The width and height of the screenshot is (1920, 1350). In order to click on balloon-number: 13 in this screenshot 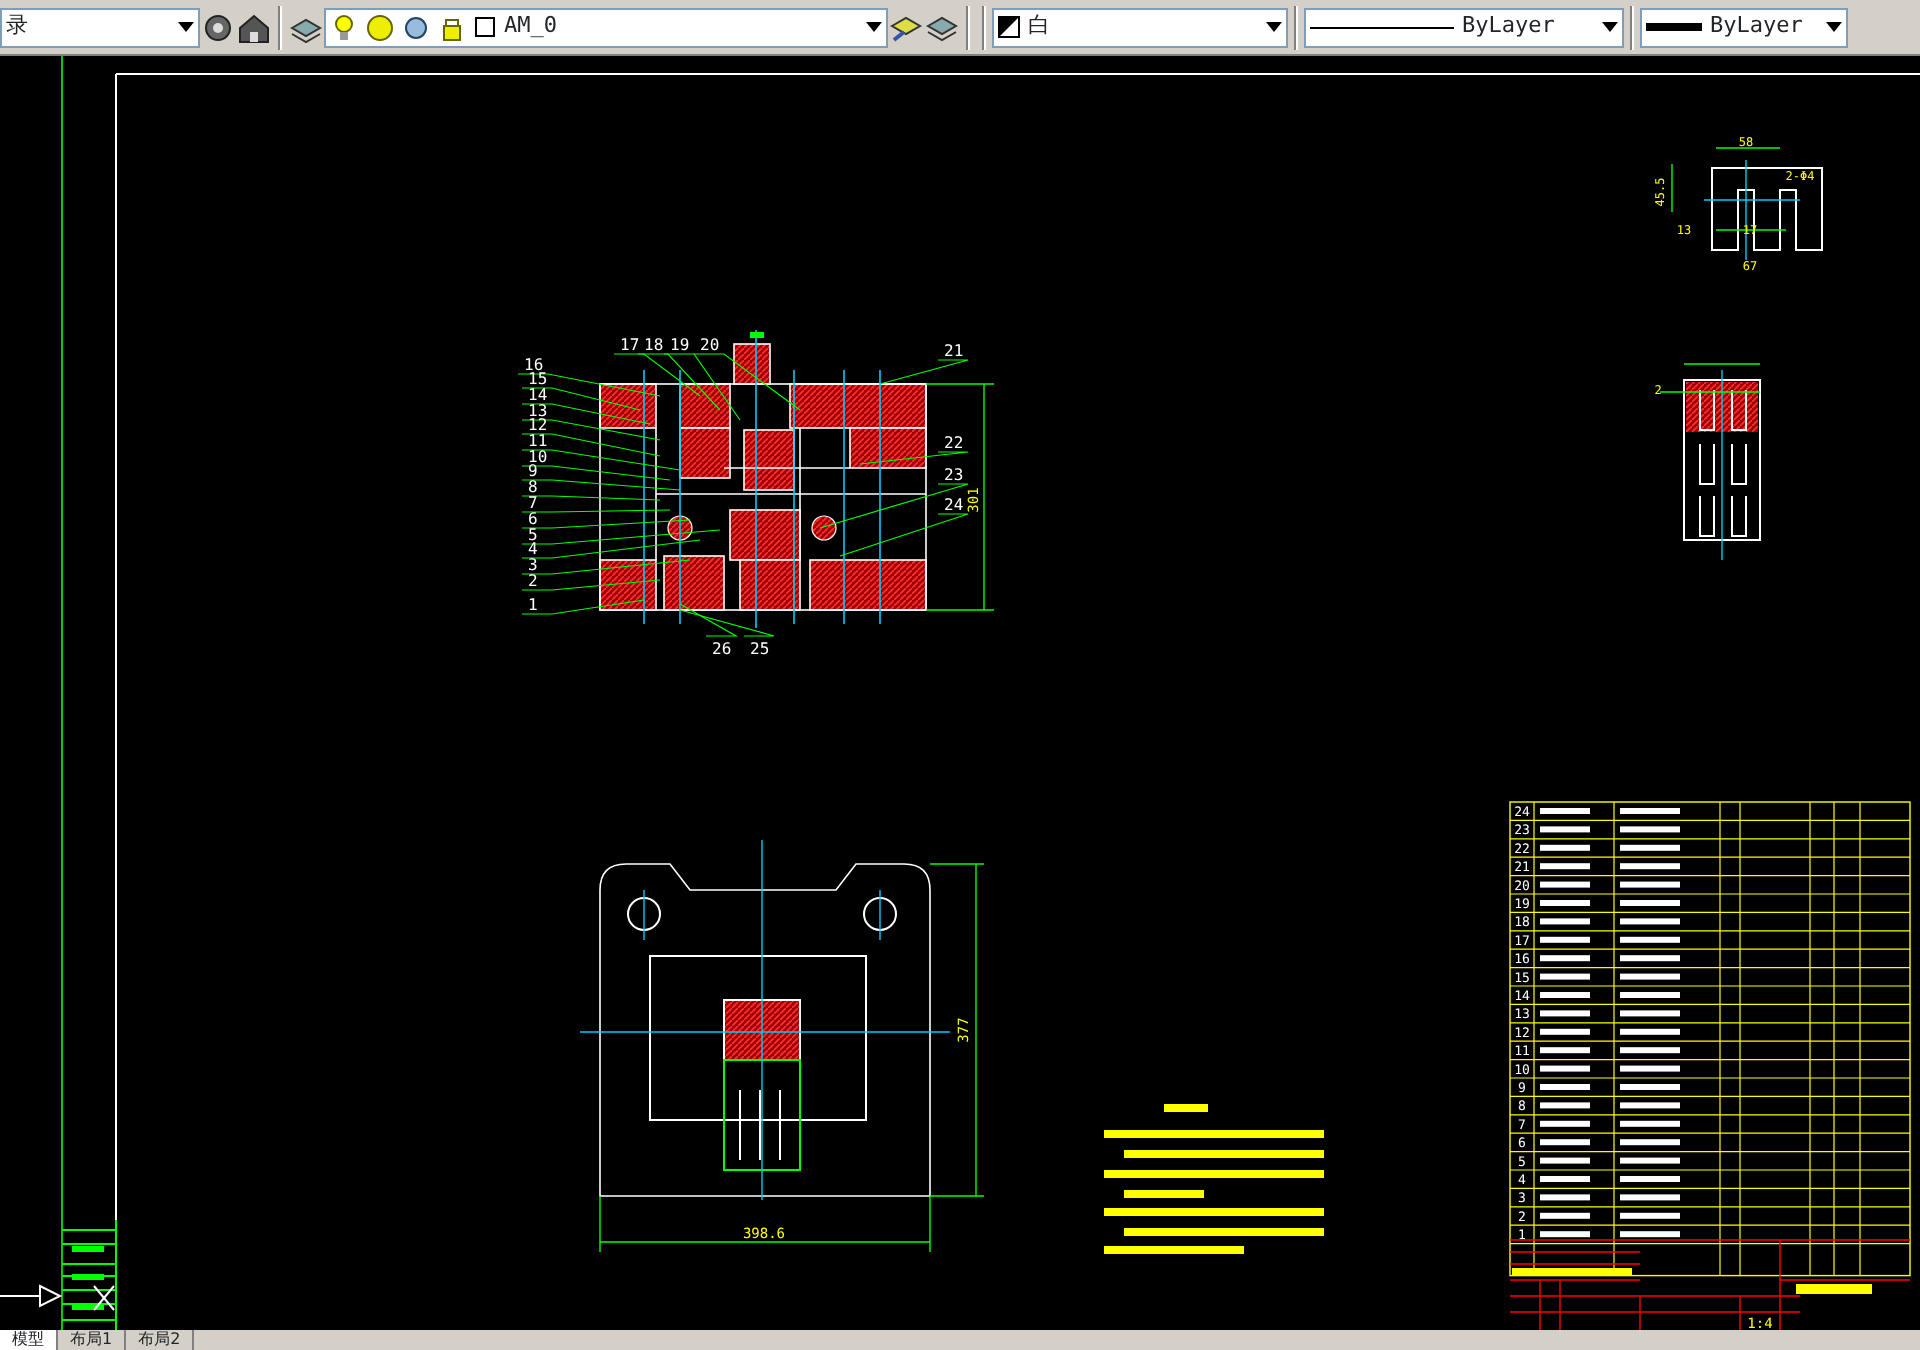, I will do `click(538, 411)`.